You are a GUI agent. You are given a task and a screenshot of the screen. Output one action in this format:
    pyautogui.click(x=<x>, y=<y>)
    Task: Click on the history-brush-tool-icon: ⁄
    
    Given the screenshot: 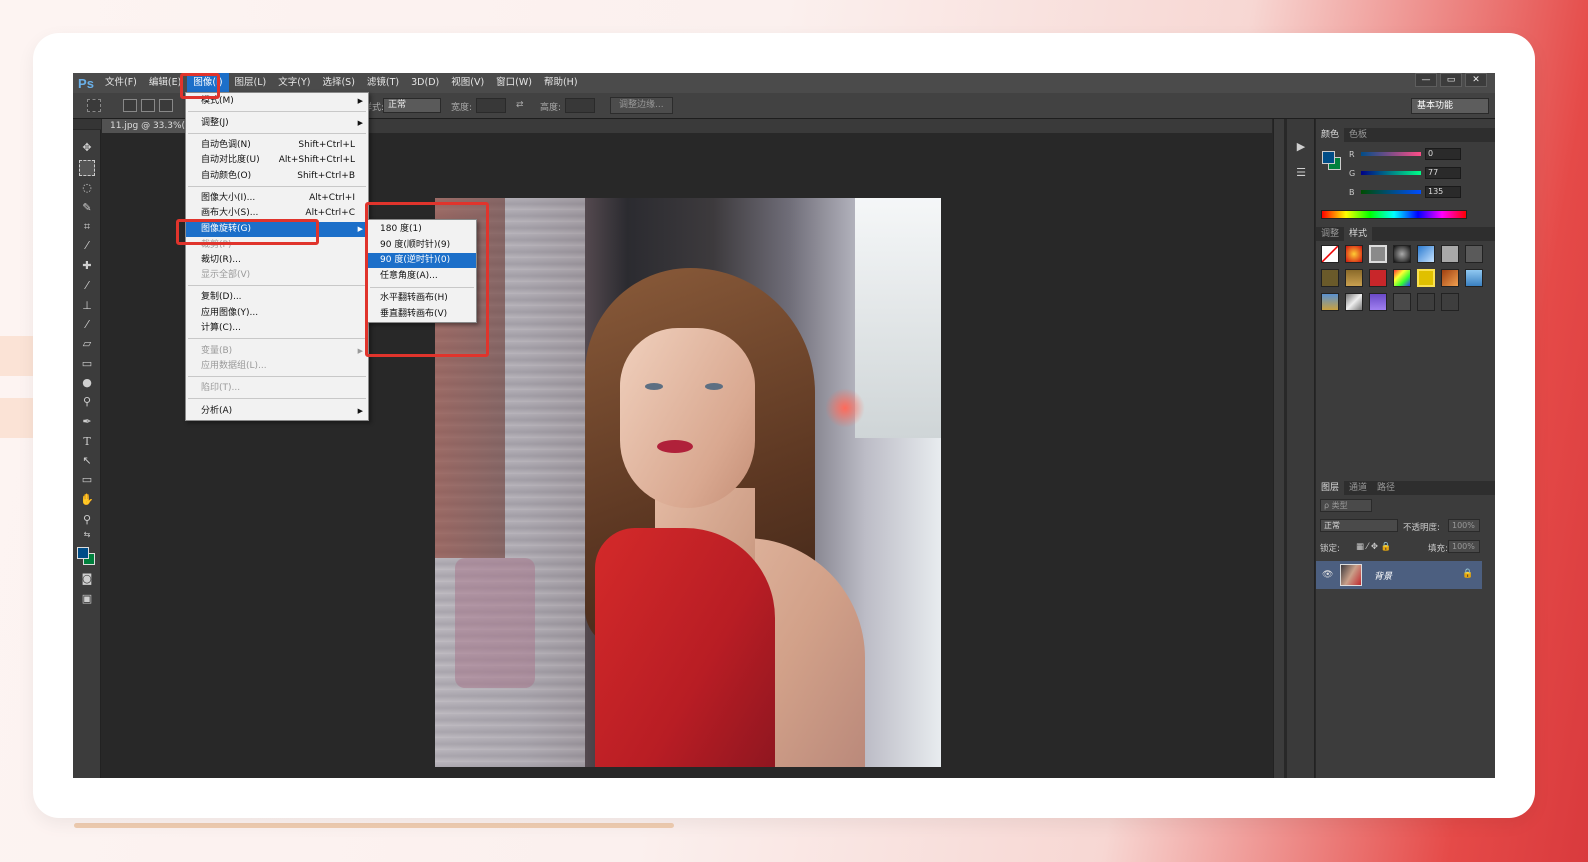 What is the action you would take?
    pyautogui.click(x=87, y=325)
    